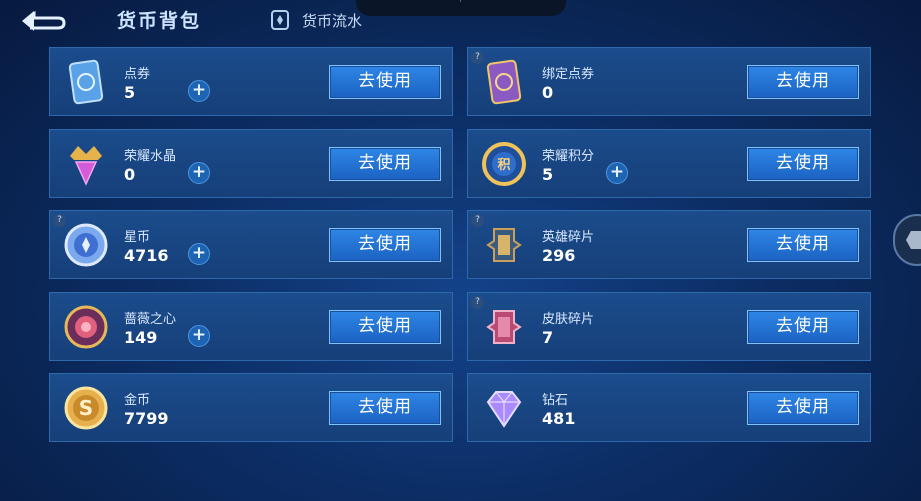 The height and width of the screenshot is (501, 921). What do you see at coordinates (137, 237) in the screenshot?
I see `currency-name: 星币` at bounding box center [137, 237].